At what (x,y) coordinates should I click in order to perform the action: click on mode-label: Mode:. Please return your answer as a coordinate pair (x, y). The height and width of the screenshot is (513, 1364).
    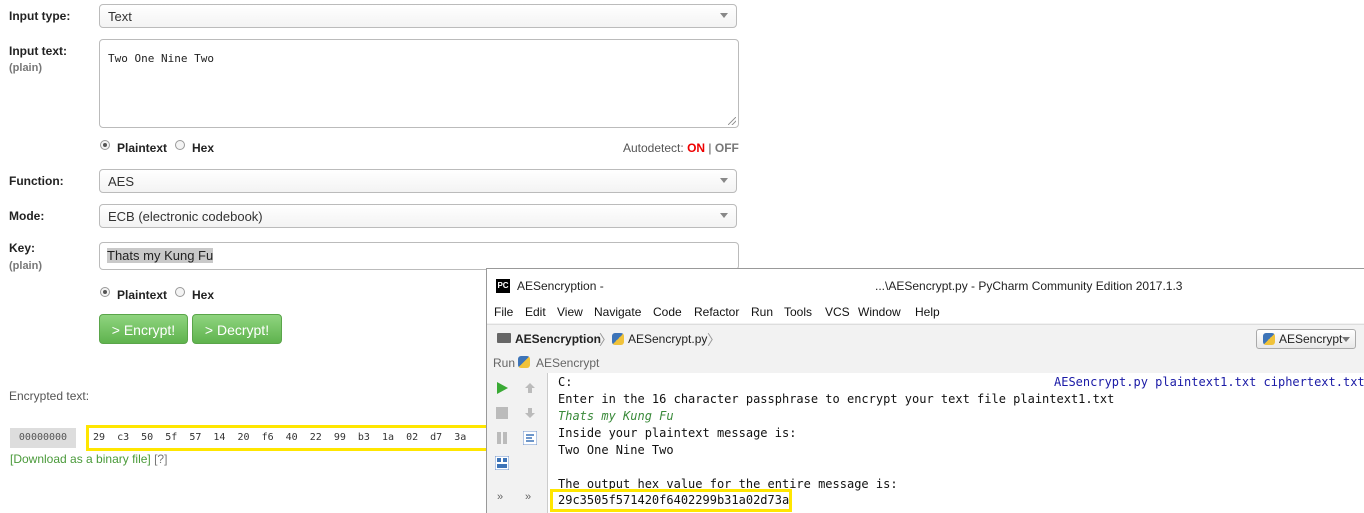
    Looking at the image, I should click on (27, 216).